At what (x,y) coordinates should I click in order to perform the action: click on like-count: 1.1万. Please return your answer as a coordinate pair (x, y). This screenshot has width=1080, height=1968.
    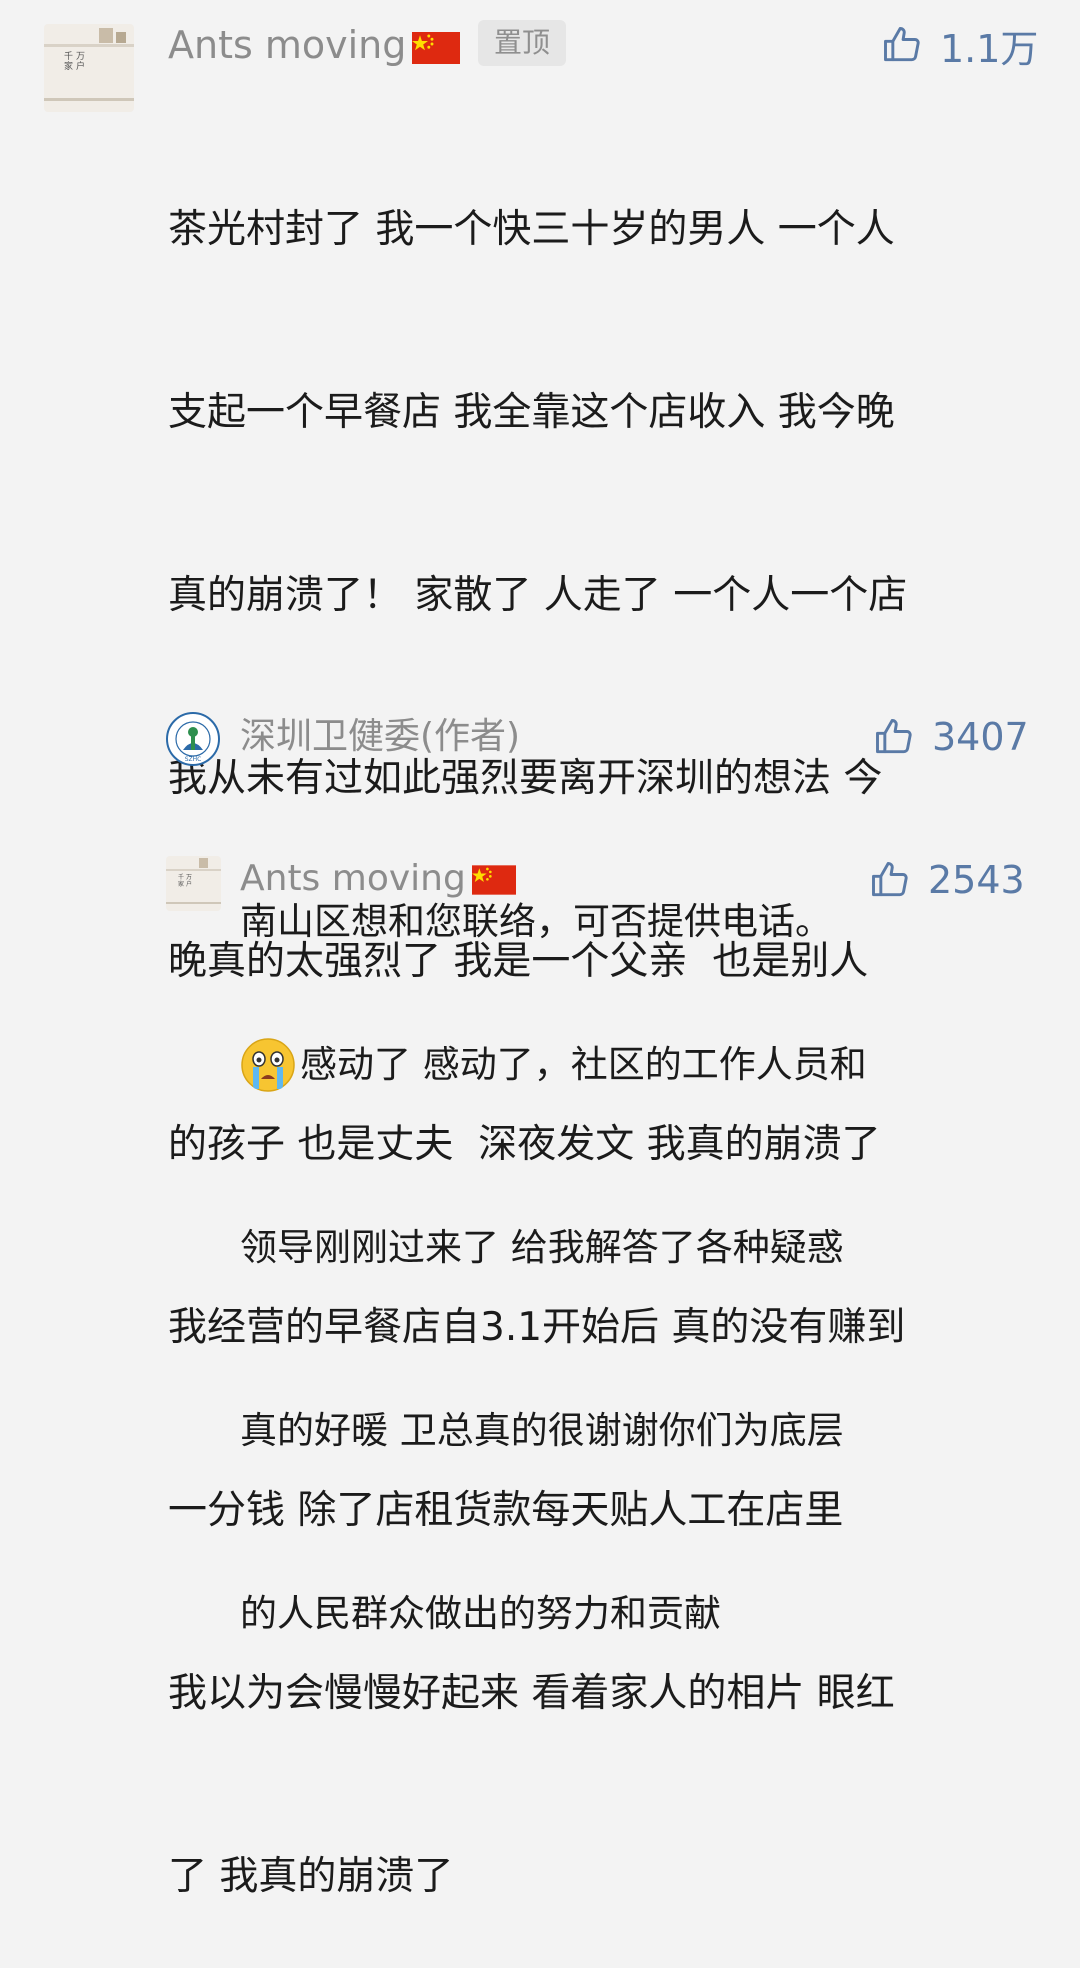
    Looking at the image, I should click on (989, 48).